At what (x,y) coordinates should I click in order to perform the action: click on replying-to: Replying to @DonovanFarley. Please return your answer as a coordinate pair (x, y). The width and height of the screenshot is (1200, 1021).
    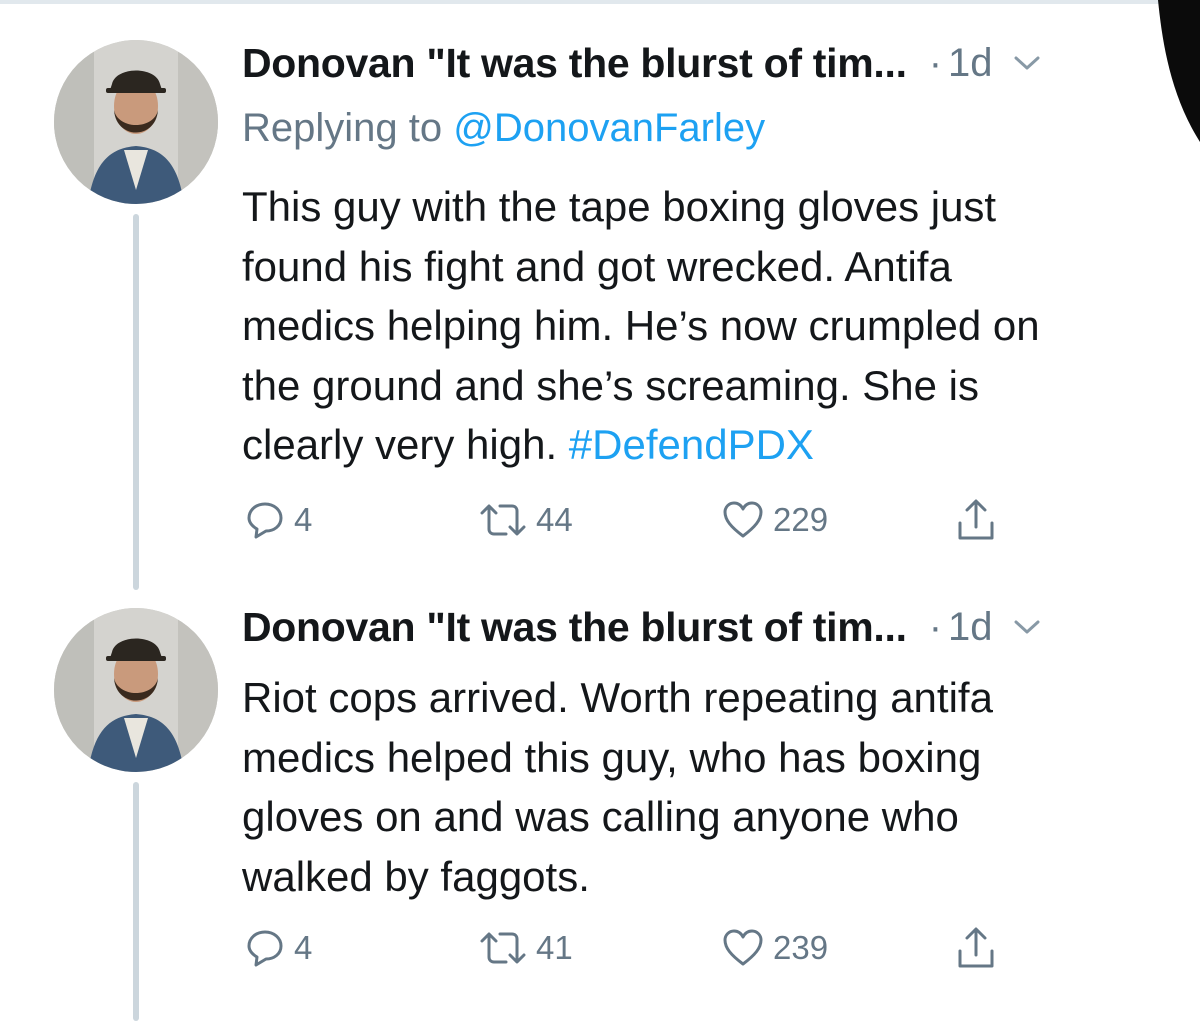
    Looking at the image, I should click on (503, 128).